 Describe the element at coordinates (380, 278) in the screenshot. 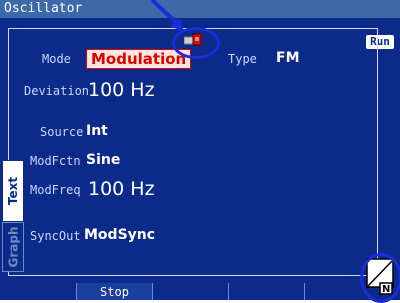

I see `corner-highlight-circle` at that location.